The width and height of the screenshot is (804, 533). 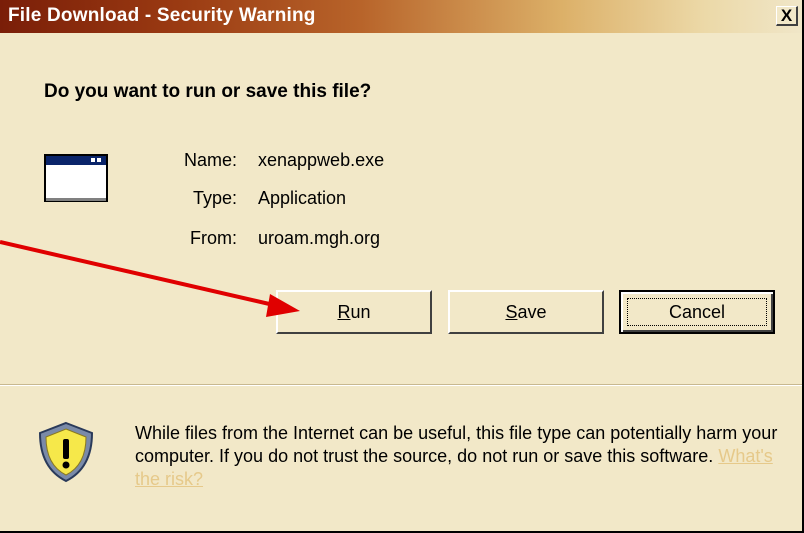 I want to click on title-bar: File Download - Security Warning X, so click(x=401, y=16).